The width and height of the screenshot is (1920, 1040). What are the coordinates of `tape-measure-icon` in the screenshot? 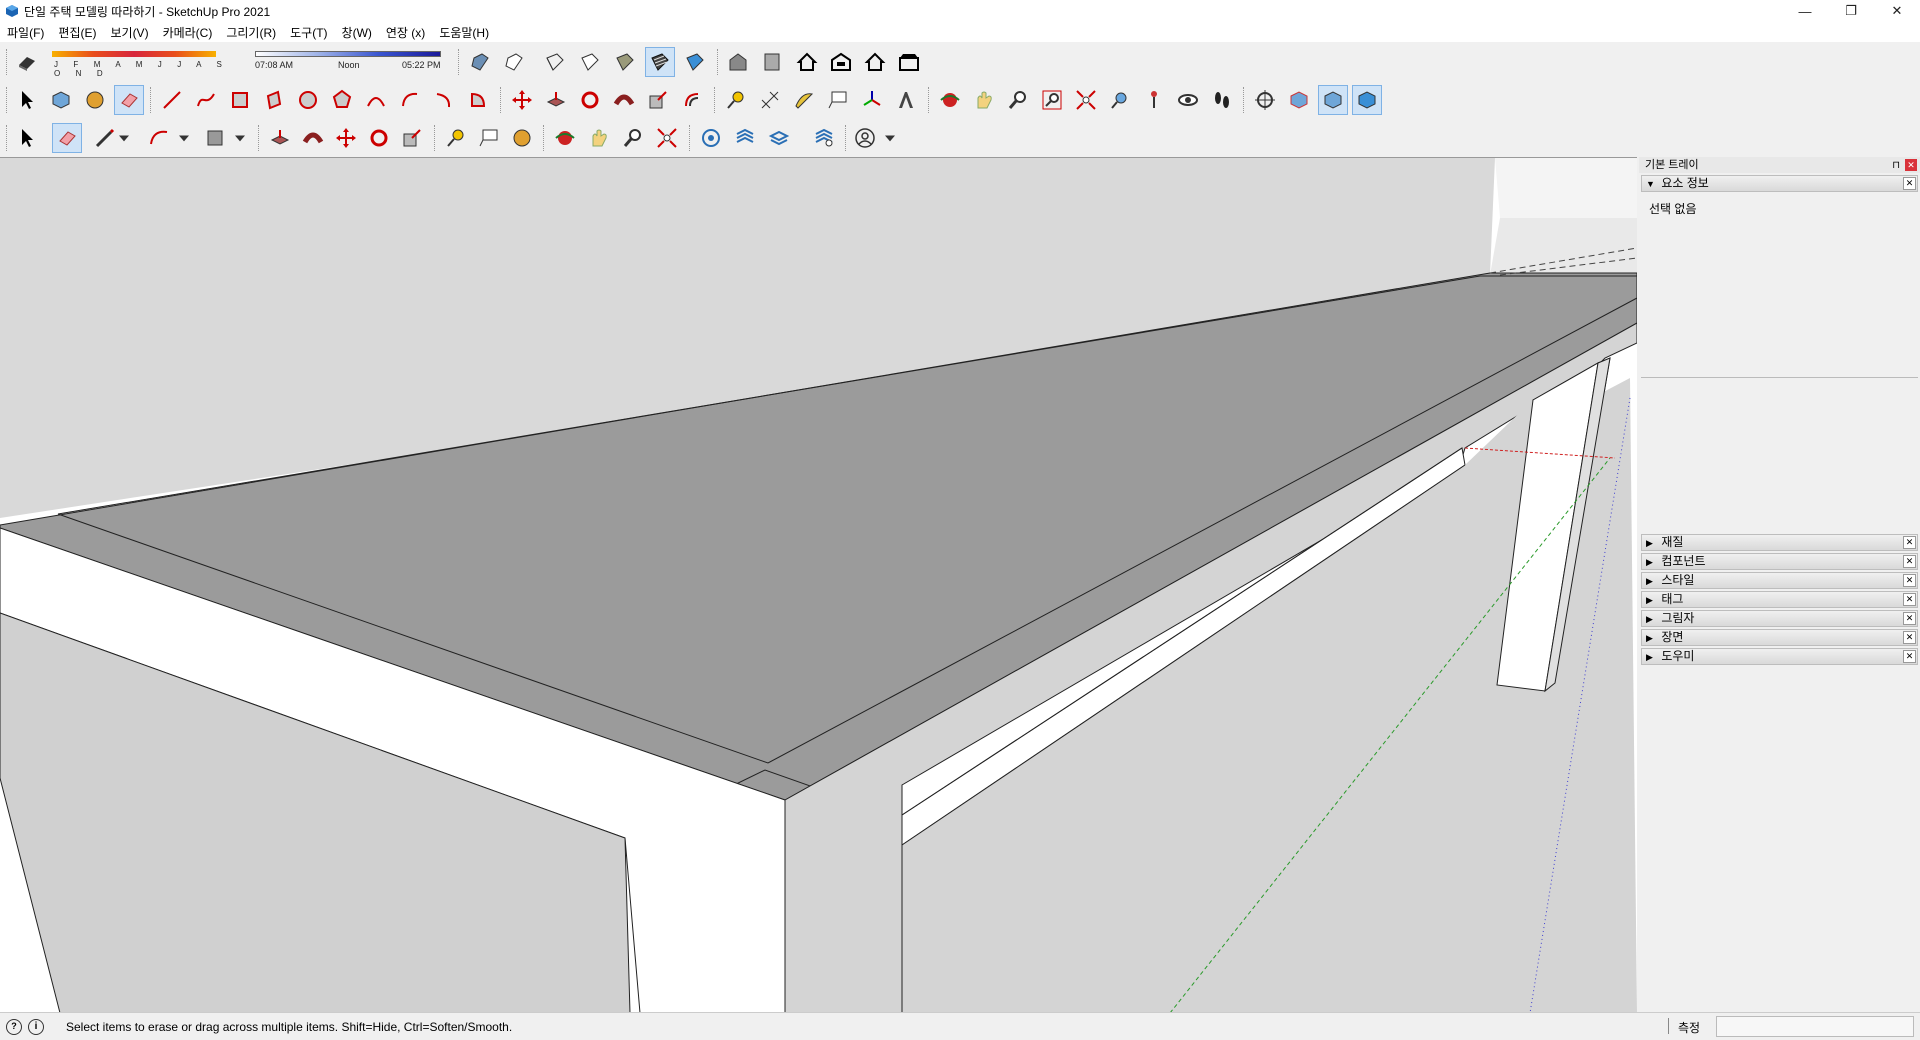 It's located at (456, 138).